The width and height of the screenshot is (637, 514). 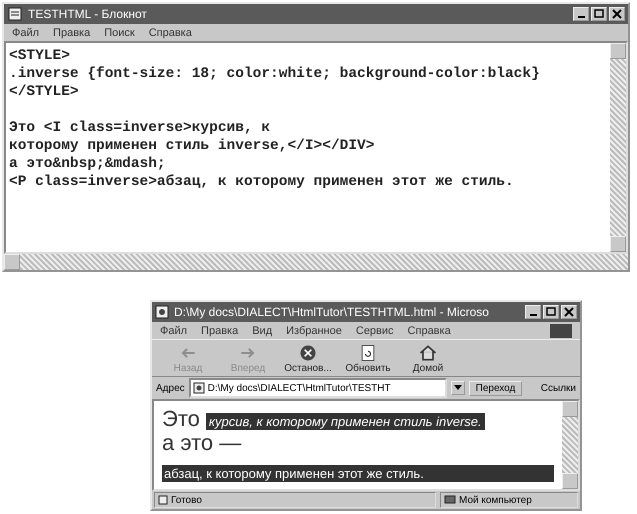 What do you see at coordinates (181, 419) in the screenshot?
I see `page-text: Это` at bounding box center [181, 419].